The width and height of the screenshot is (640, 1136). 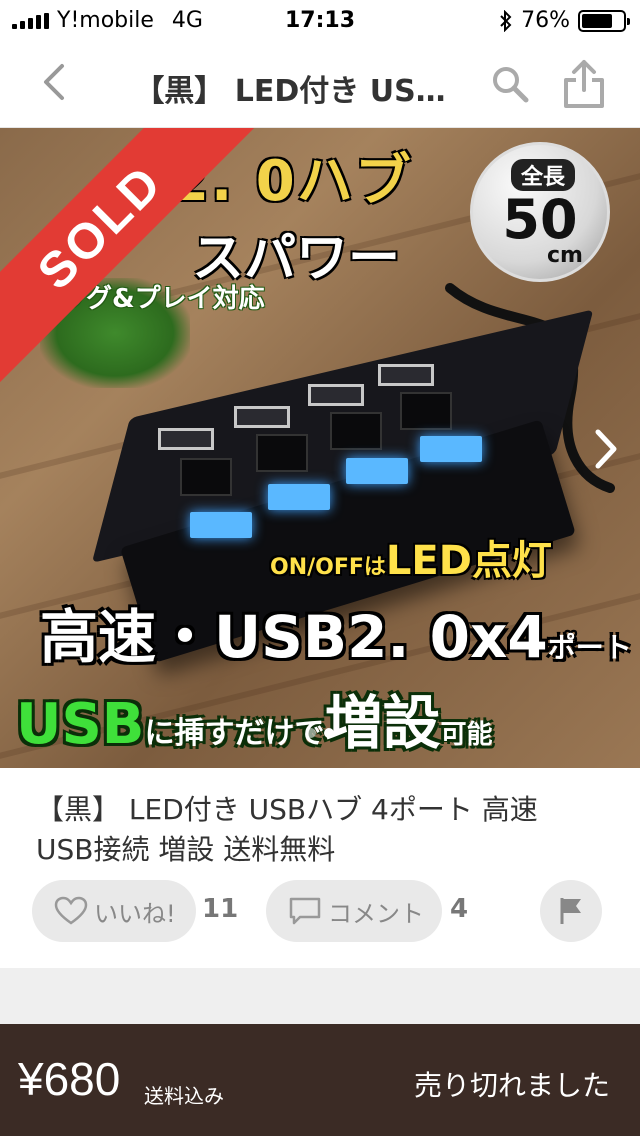 I want to click on length-badge: 全長 50 cm, so click(x=540, y=212).